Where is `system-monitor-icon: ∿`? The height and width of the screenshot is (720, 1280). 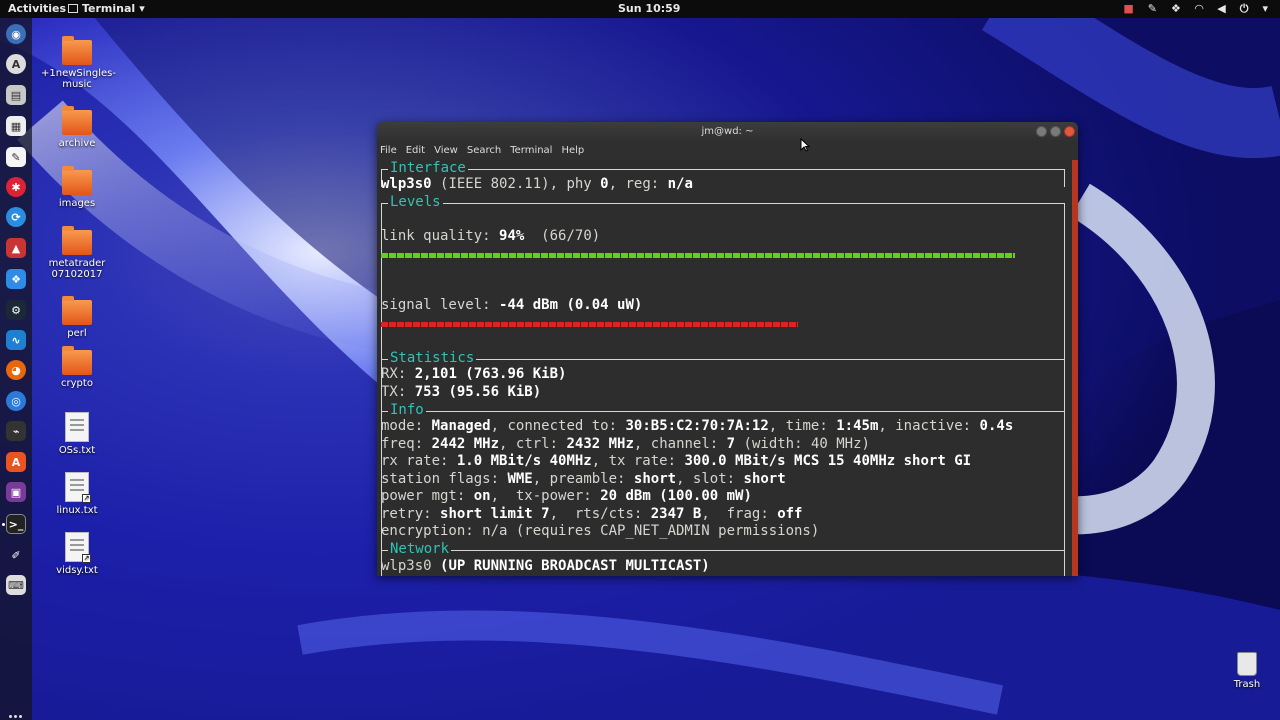 system-monitor-icon: ∿ is located at coordinates (16, 340).